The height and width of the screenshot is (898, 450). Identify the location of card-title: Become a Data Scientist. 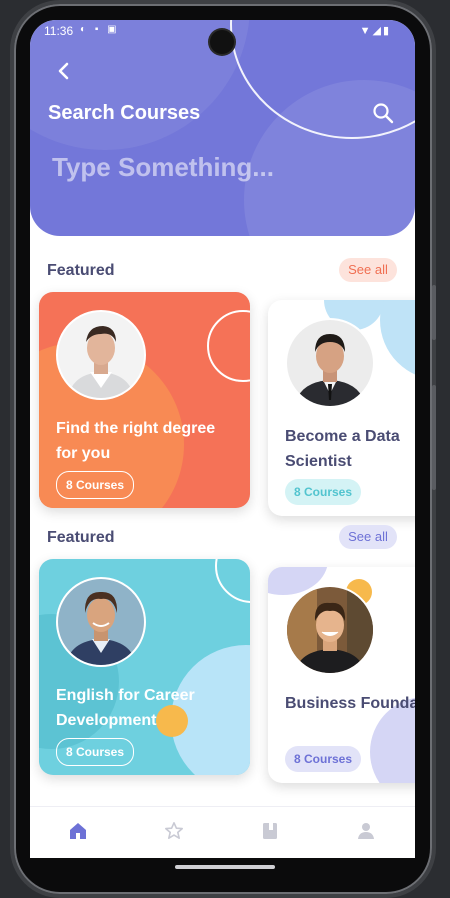
(342, 449).